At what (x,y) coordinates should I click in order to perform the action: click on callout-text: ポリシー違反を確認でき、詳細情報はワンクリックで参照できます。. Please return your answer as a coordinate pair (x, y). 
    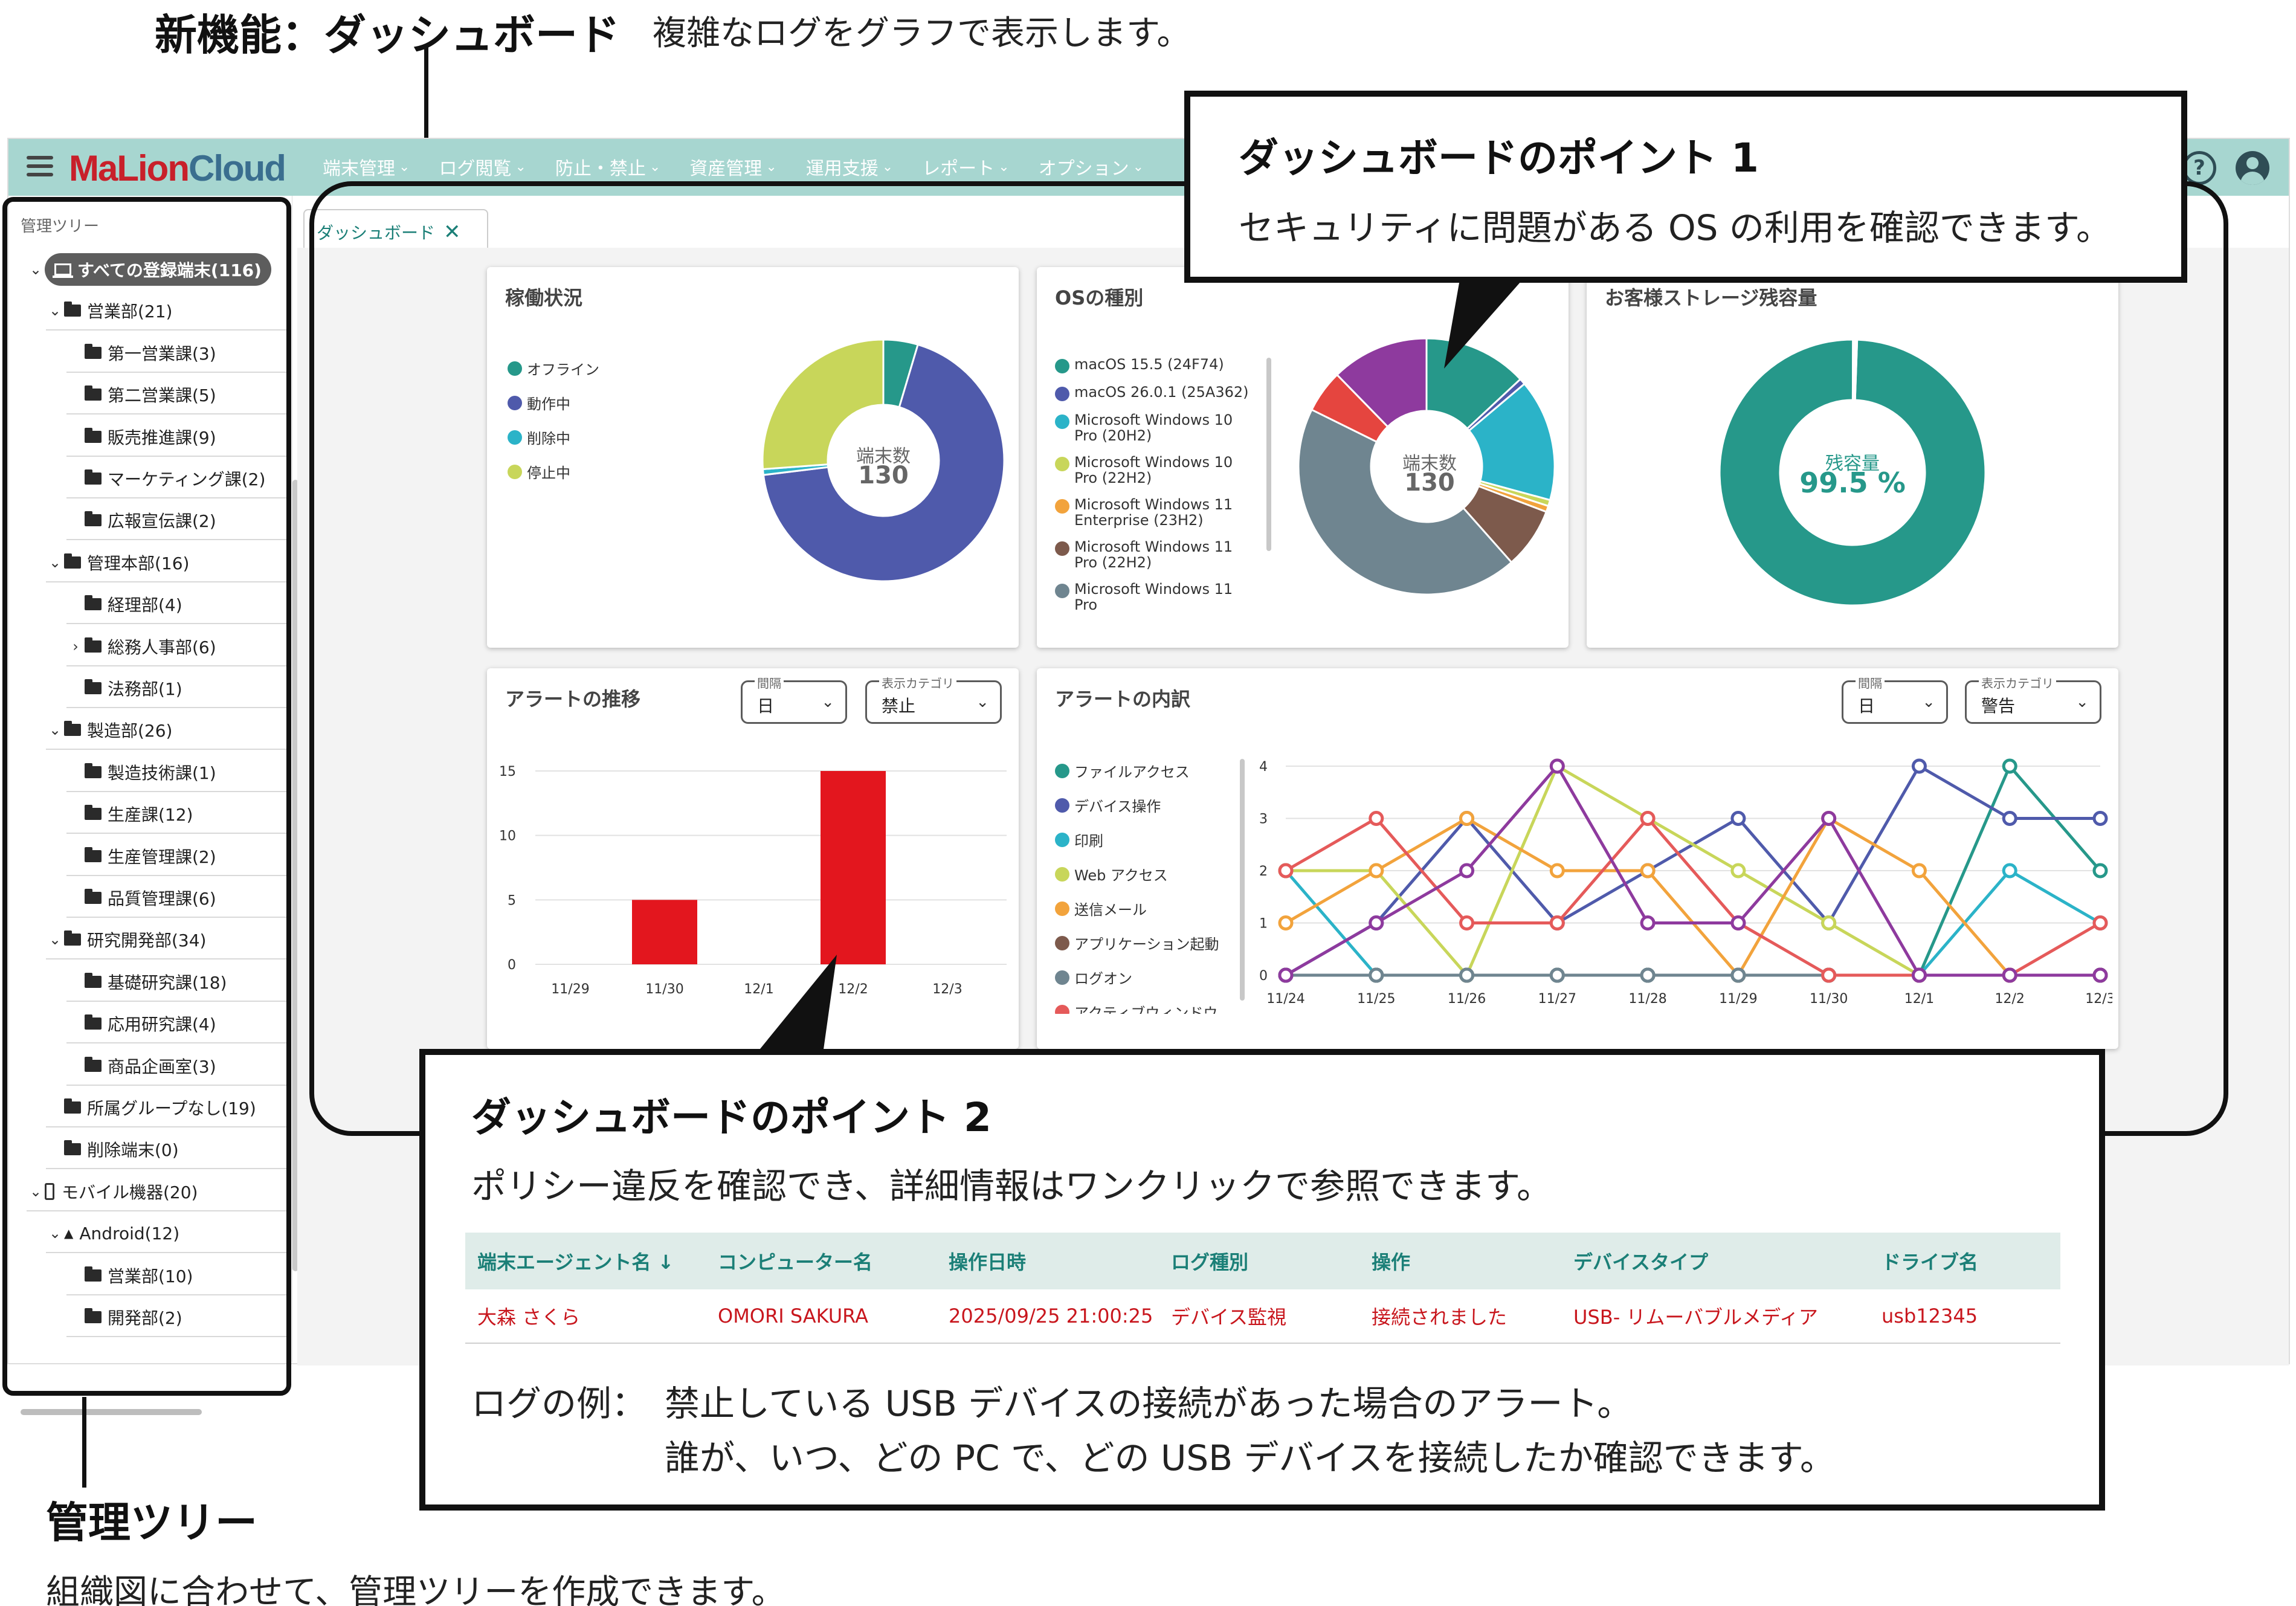
    Looking at the image, I should click on (1011, 1186).